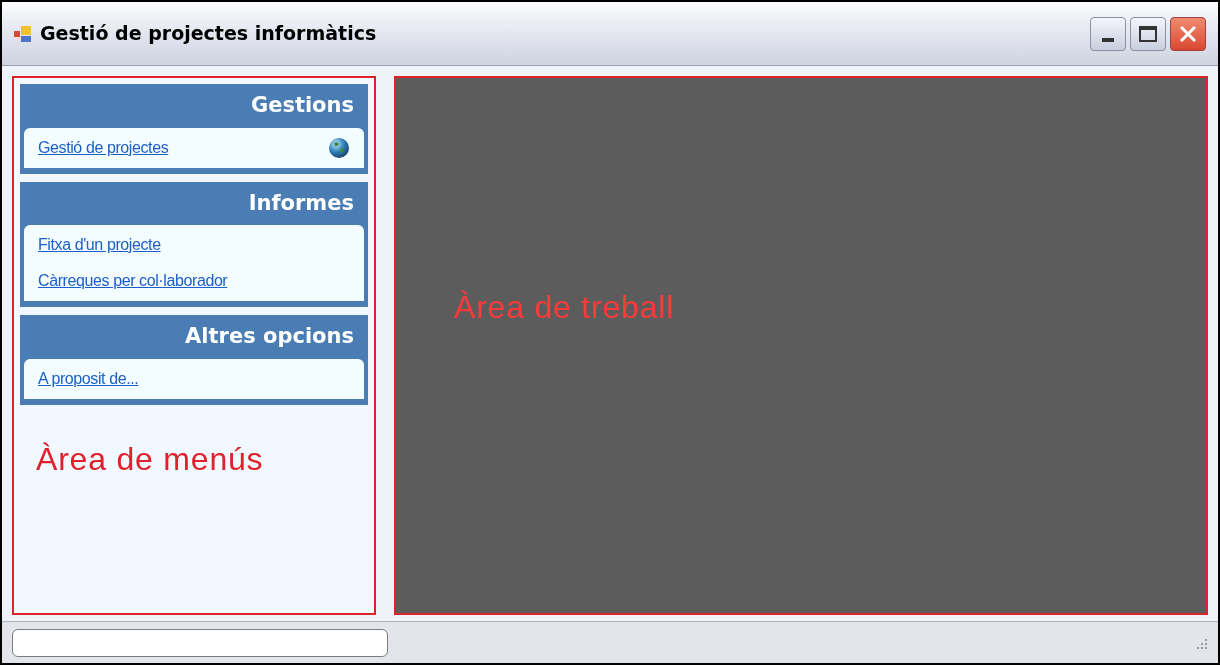 Image resolution: width=1220 pixels, height=665 pixels. What do you see at coordinates (208, 34) in the screenshot?
I see `window-title: Gestió de projectes informàtics` at bounding box center [208, 34].